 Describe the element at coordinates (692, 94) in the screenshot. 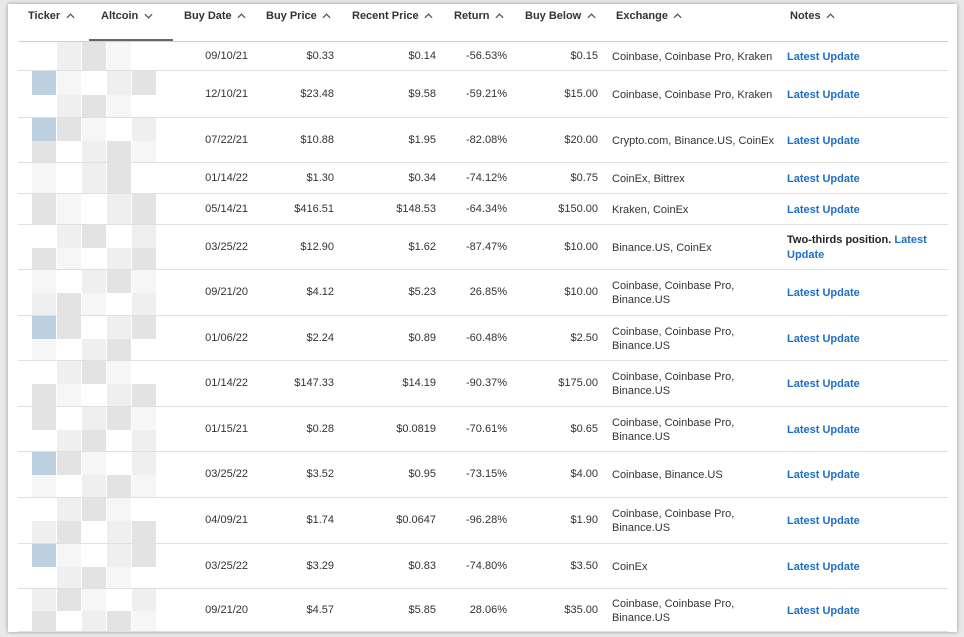

I see `cell-exchange: Coinbase, Coinbase Pro, Kraken` at that location.